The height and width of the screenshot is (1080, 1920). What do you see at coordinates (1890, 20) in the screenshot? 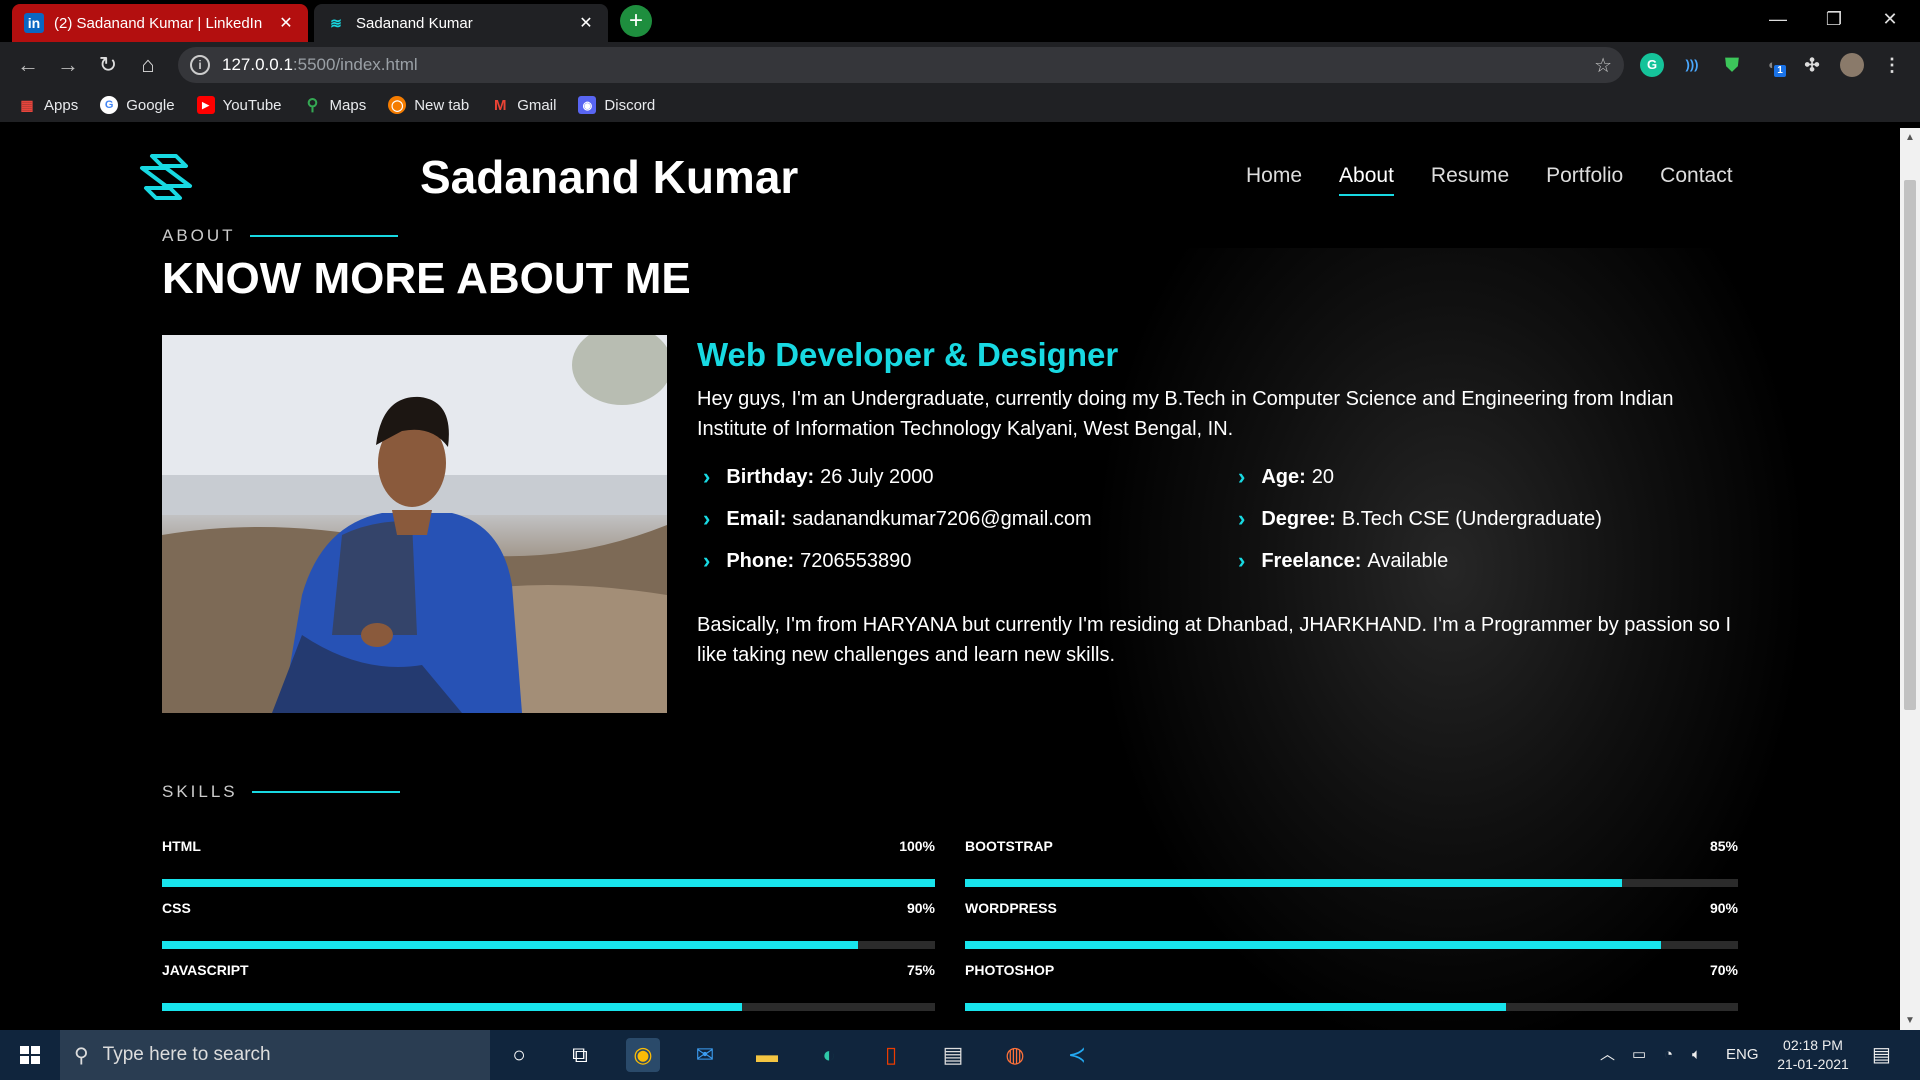
I see `close-window-icon: ✕` at bounding box center [1890, 20].